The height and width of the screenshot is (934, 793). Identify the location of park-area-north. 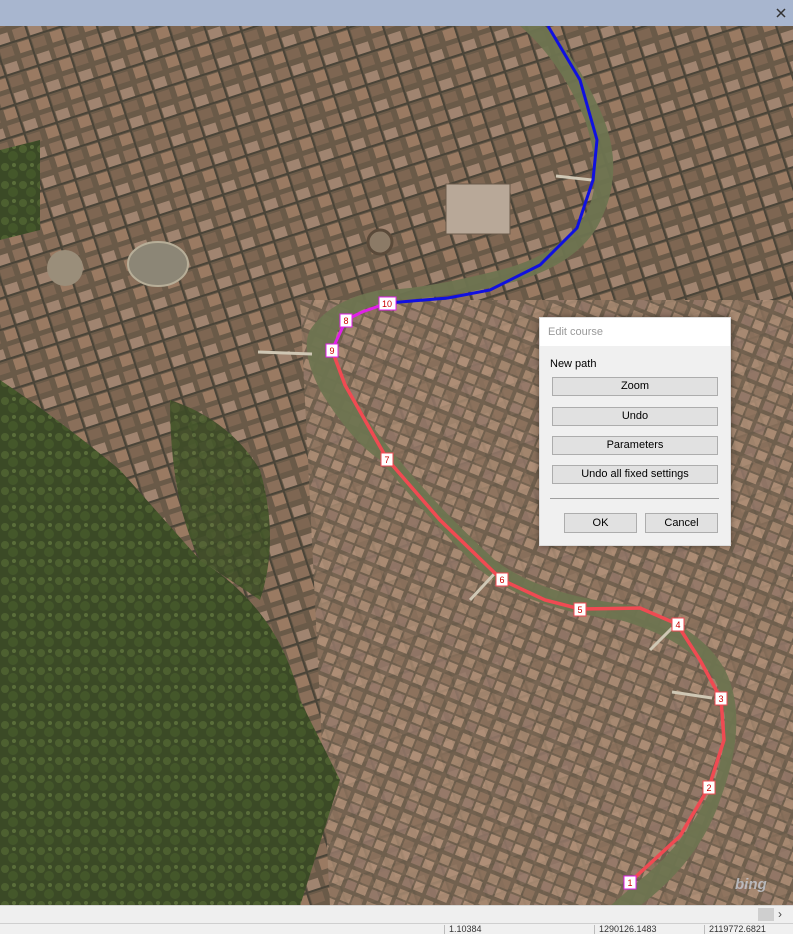
(20, 190).